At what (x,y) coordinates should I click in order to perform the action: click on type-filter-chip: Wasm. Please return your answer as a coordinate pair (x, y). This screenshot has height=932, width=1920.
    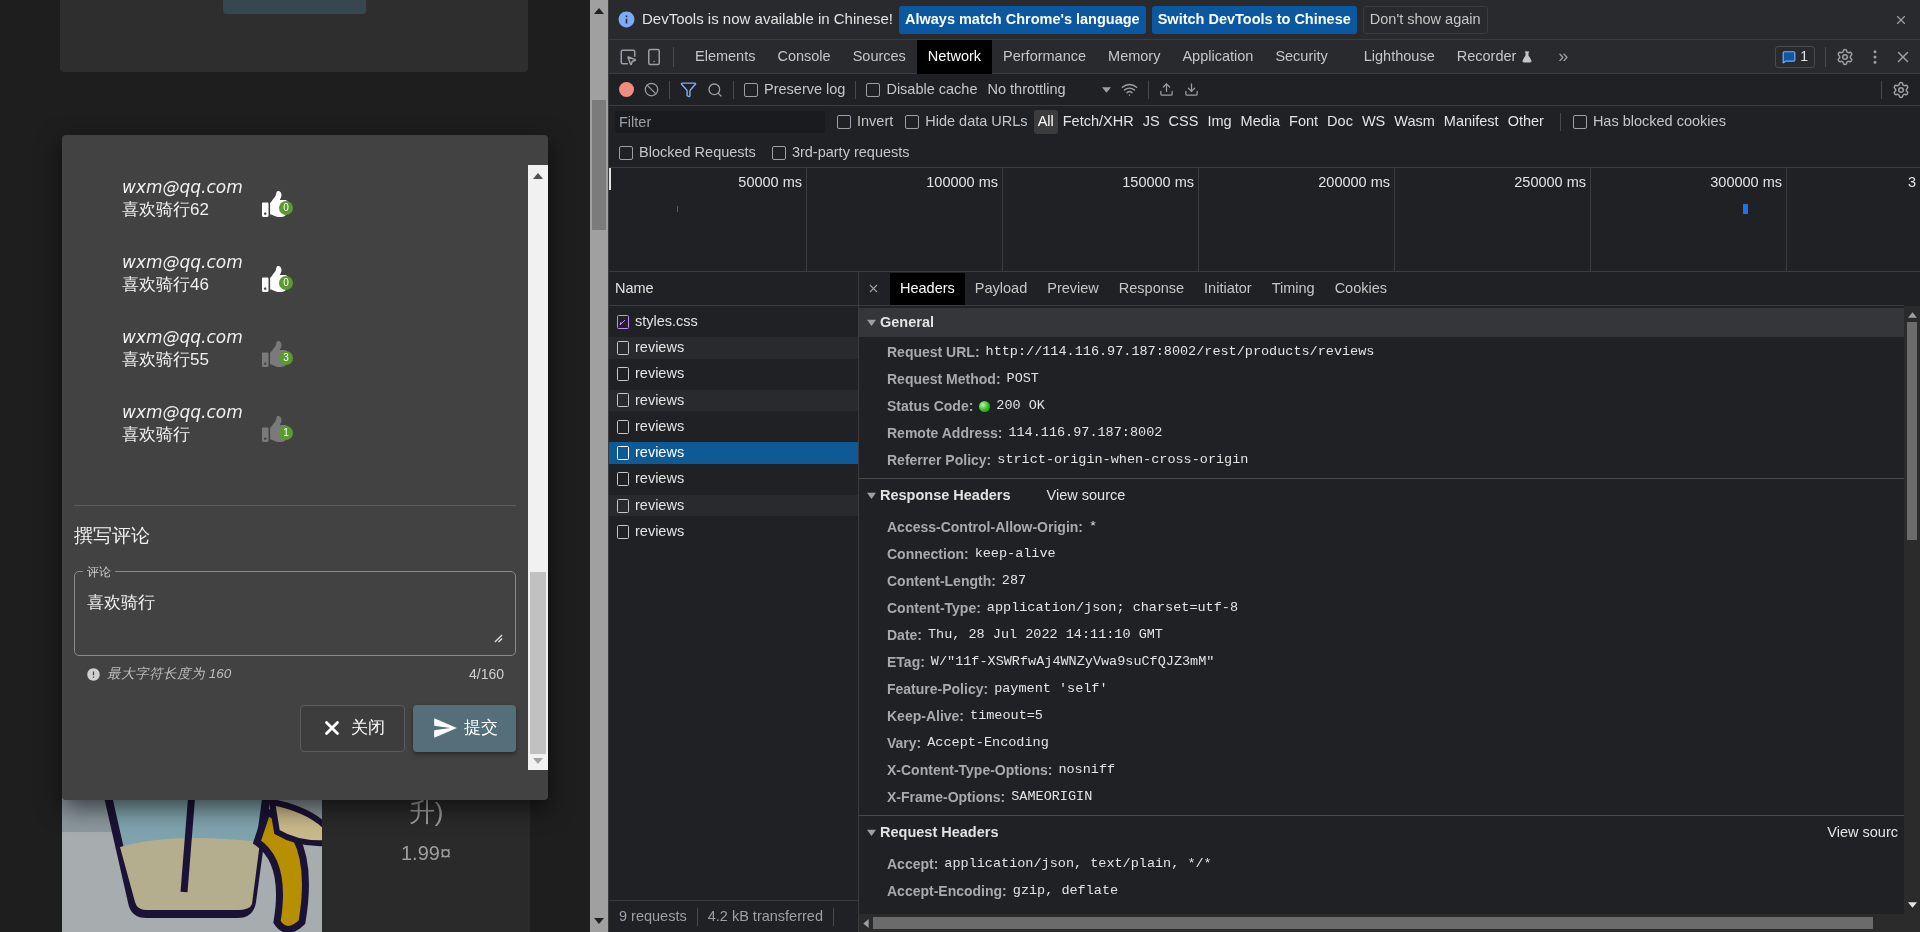
    Looking at the image, I should click on (1414, 122).